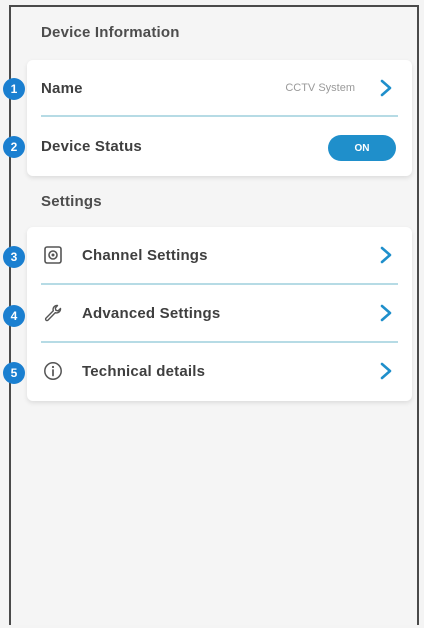  I want to click on name-label: Name, so click(62, 88).